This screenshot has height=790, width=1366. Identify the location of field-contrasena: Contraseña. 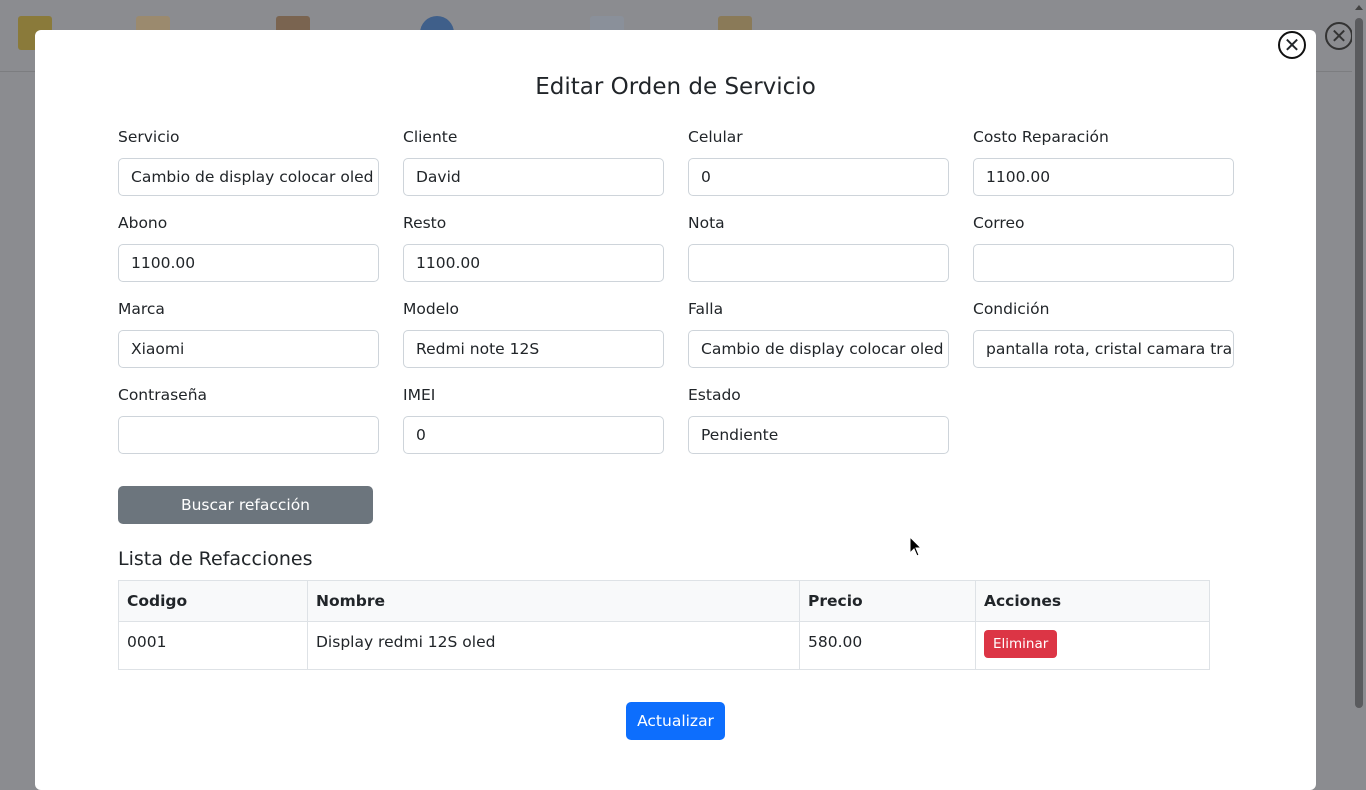
(248, 420).